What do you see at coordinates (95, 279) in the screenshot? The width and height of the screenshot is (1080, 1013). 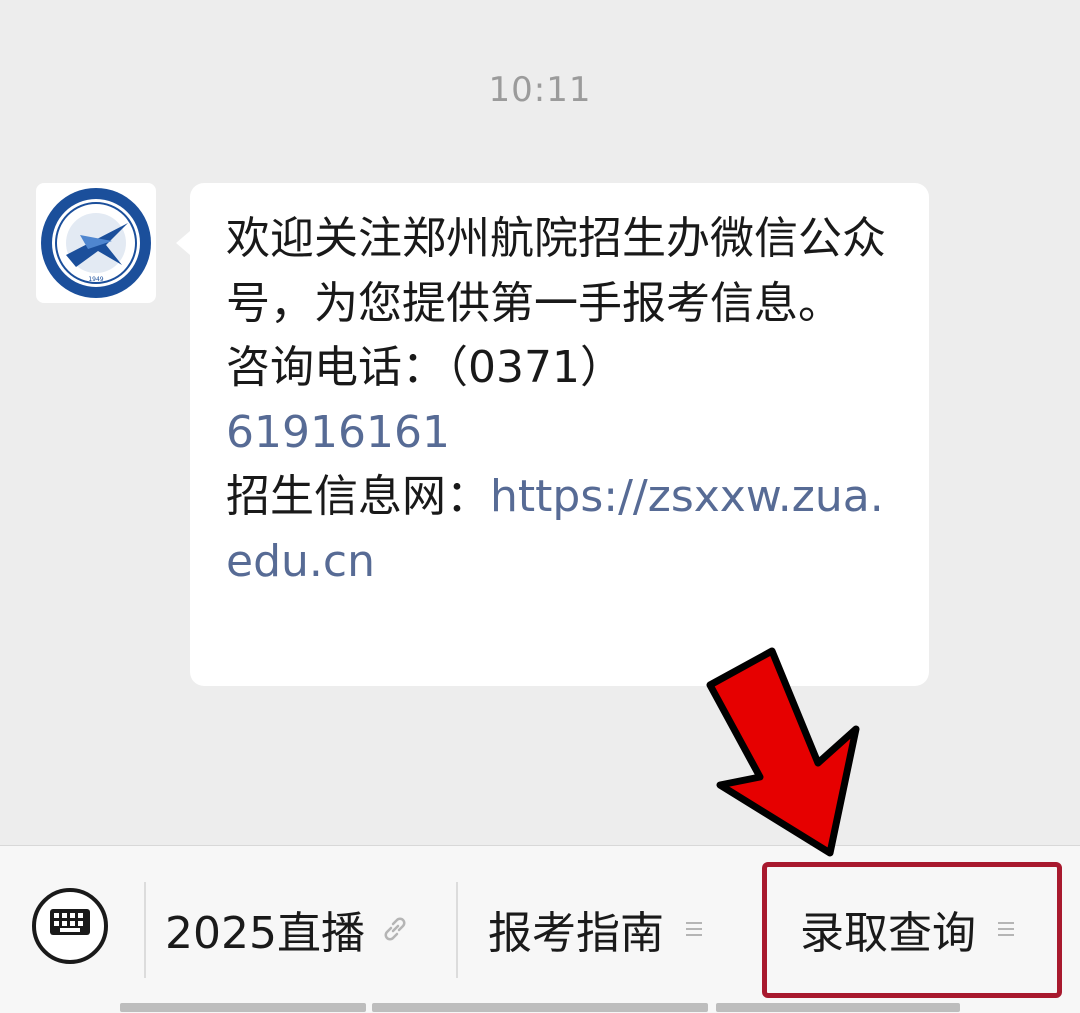 I see `svg-text: 1949` at bounding box center [95, 279].